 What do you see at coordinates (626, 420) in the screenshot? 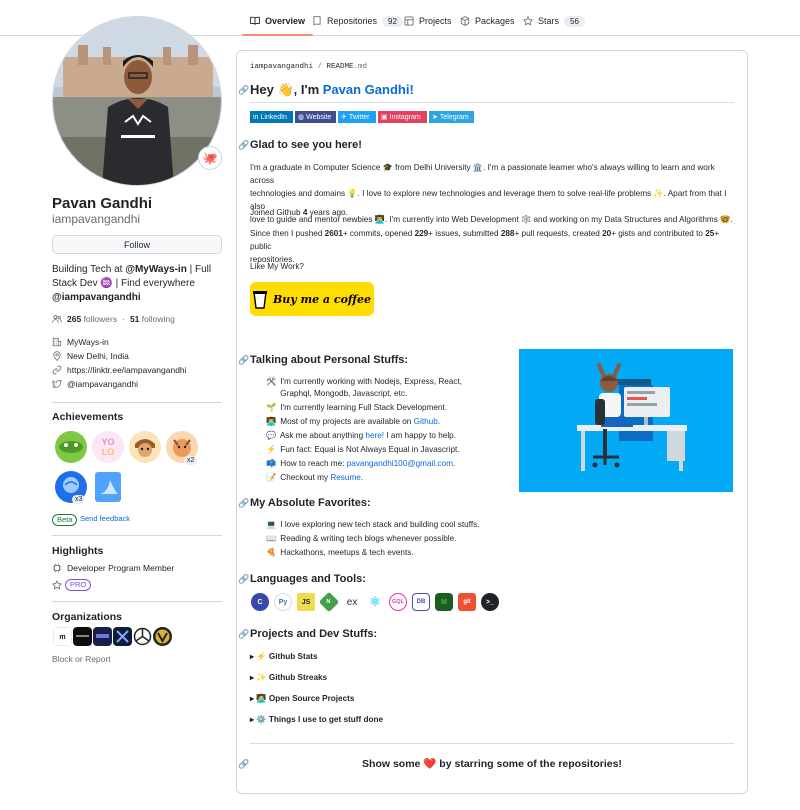
I see `developer-illustration` at bounding box center [626, 420].